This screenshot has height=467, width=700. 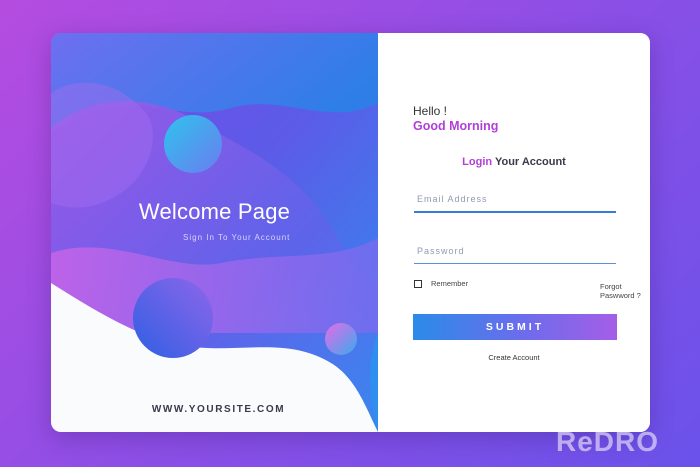 I want to click on remember-option: Remember, so click(x=441, y=283).